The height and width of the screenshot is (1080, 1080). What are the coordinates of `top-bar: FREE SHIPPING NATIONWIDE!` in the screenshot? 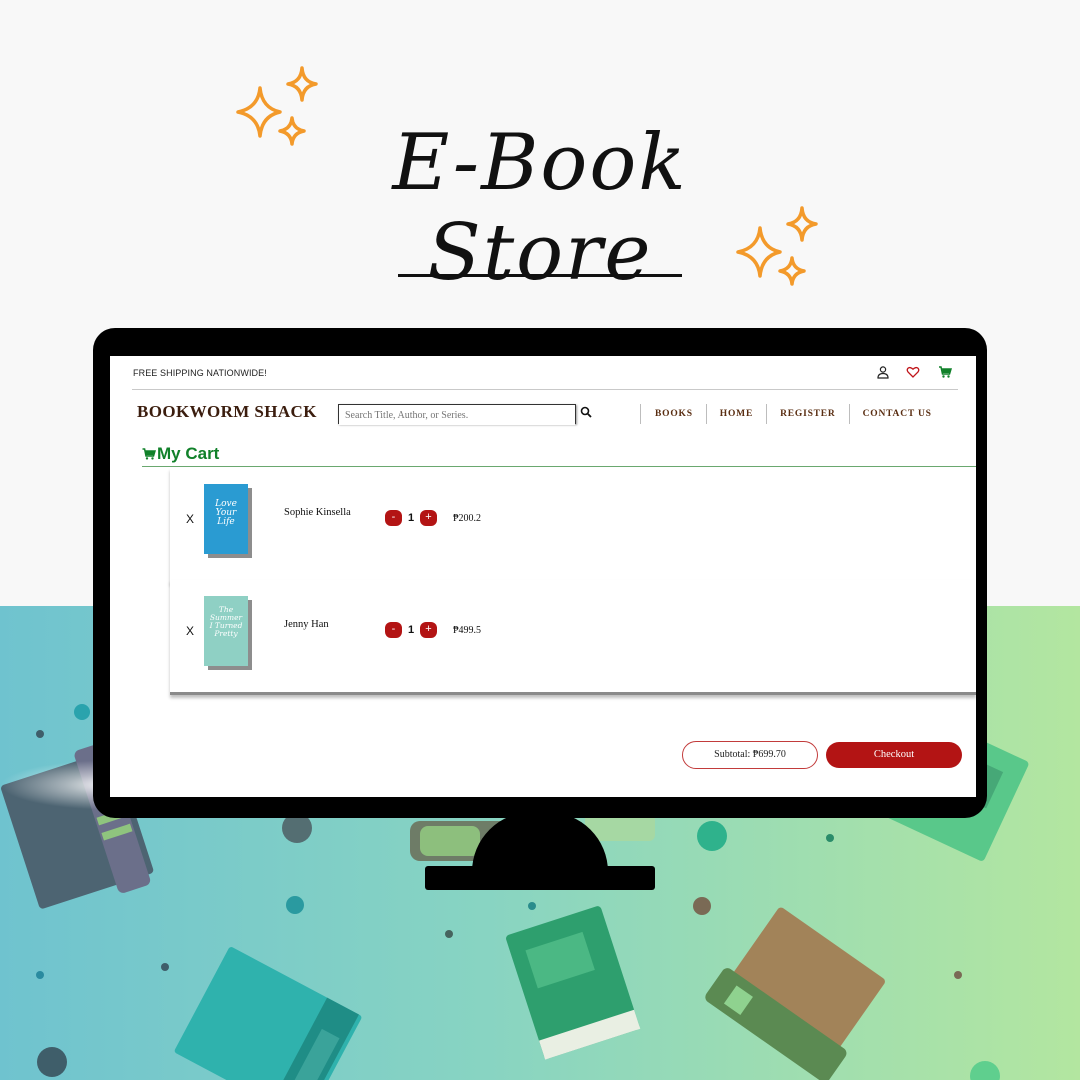 It's located at (543, 373).